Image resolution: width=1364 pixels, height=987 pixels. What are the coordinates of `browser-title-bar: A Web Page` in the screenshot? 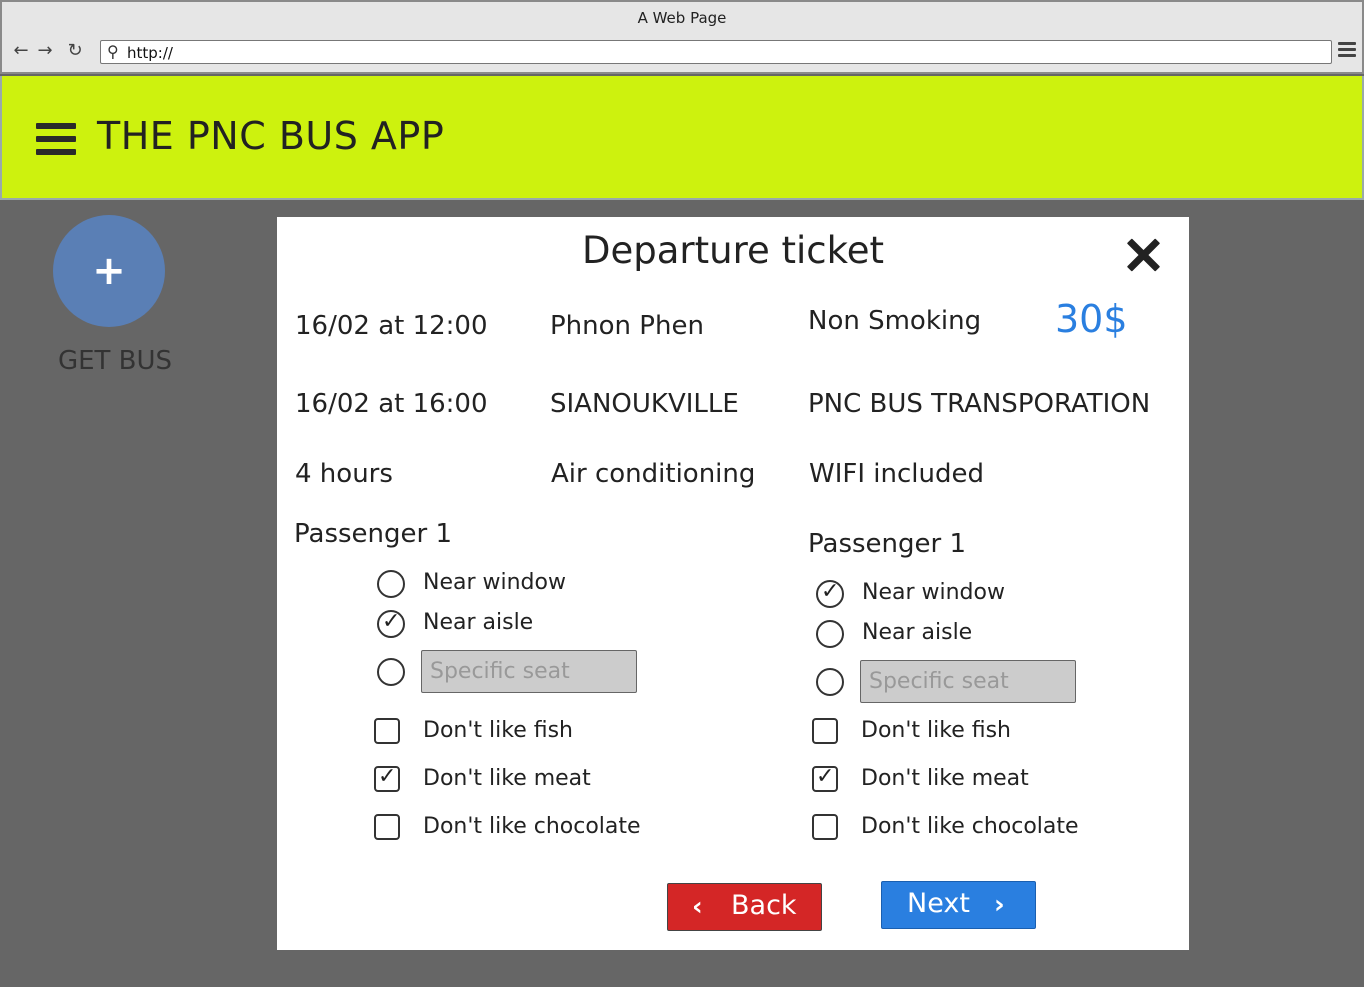 It's located at (682, 16).